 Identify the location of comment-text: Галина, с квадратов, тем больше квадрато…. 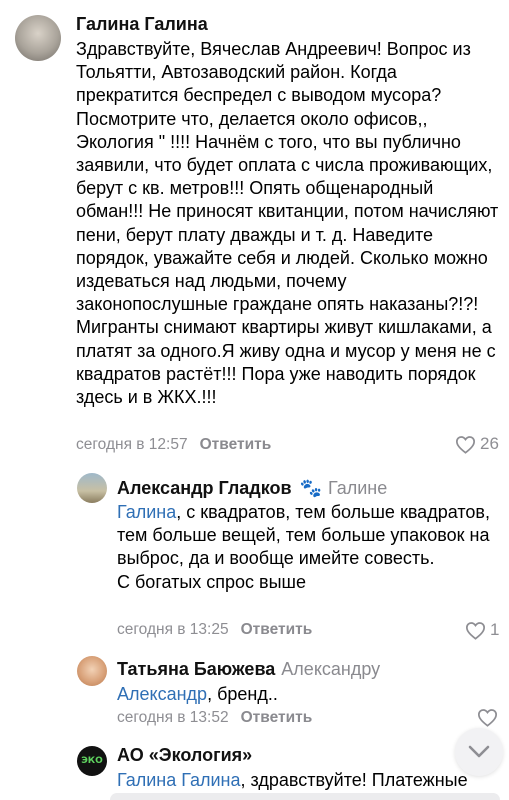
(309, 547).